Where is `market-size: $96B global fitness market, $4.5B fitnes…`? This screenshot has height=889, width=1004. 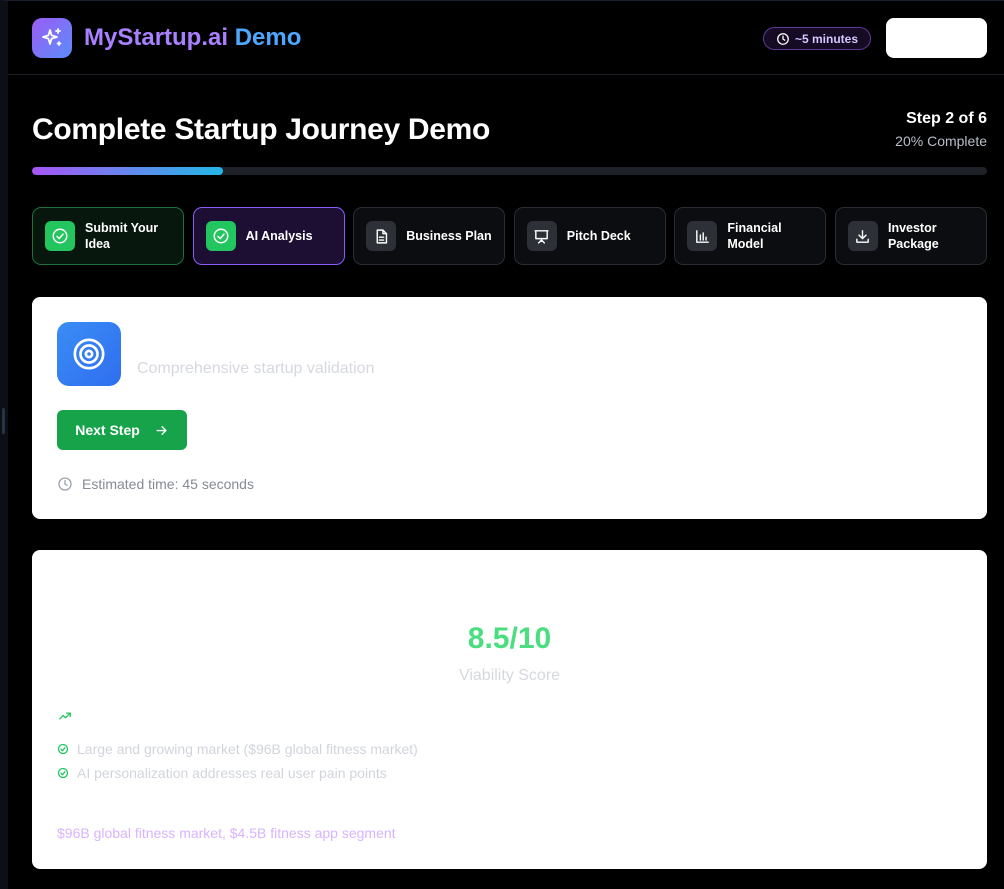 market-size: $96B global fitness market, $4.5B fitnes… is located at coordinates (226, 833).